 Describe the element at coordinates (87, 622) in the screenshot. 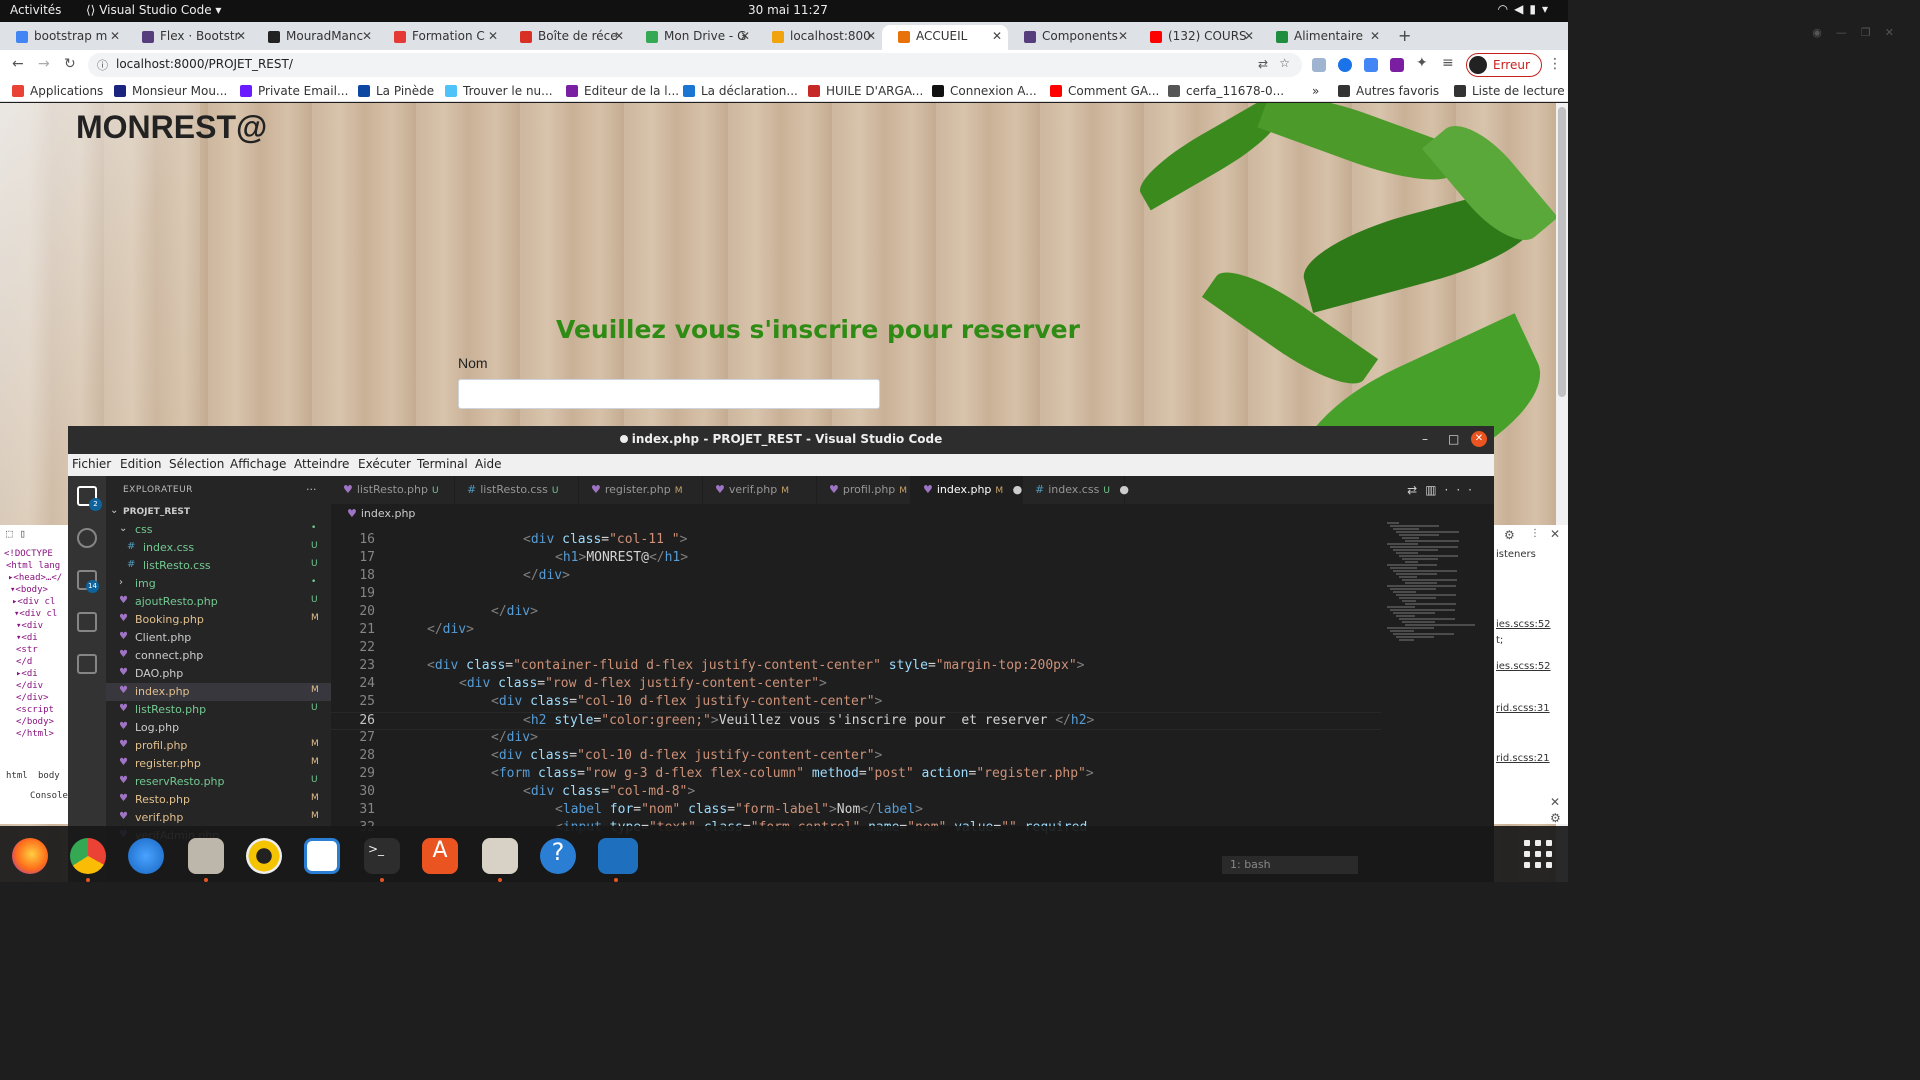

I see `run-debug-icon` at that location.